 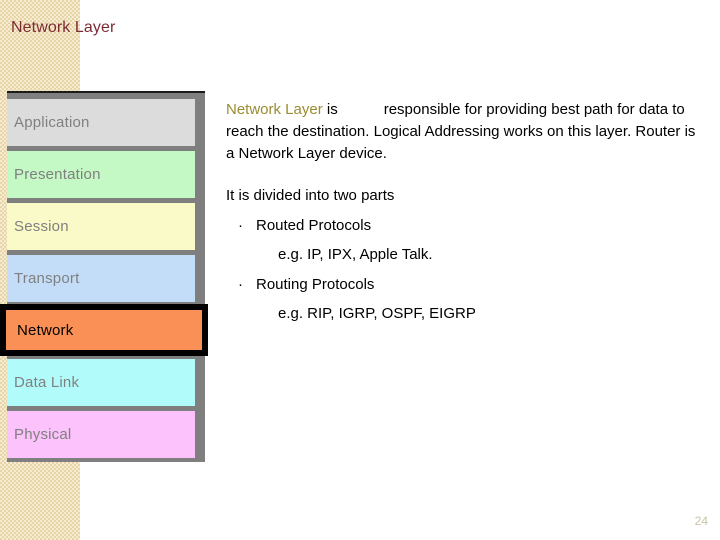 What do you see at coordinates (314, 225) in the screenshot?
I see `bullet-label: Routed Protocols` at bounding box center [314, 225].